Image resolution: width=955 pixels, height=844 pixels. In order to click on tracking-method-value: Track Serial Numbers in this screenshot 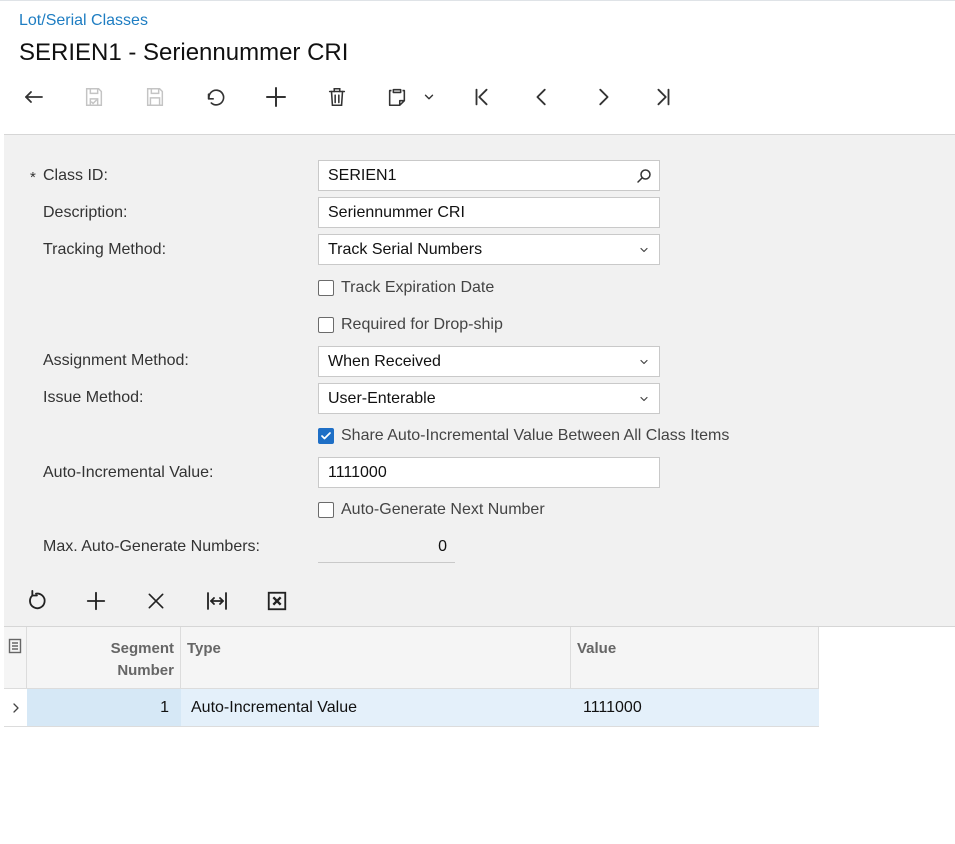, I will do `click(405, 249)`.